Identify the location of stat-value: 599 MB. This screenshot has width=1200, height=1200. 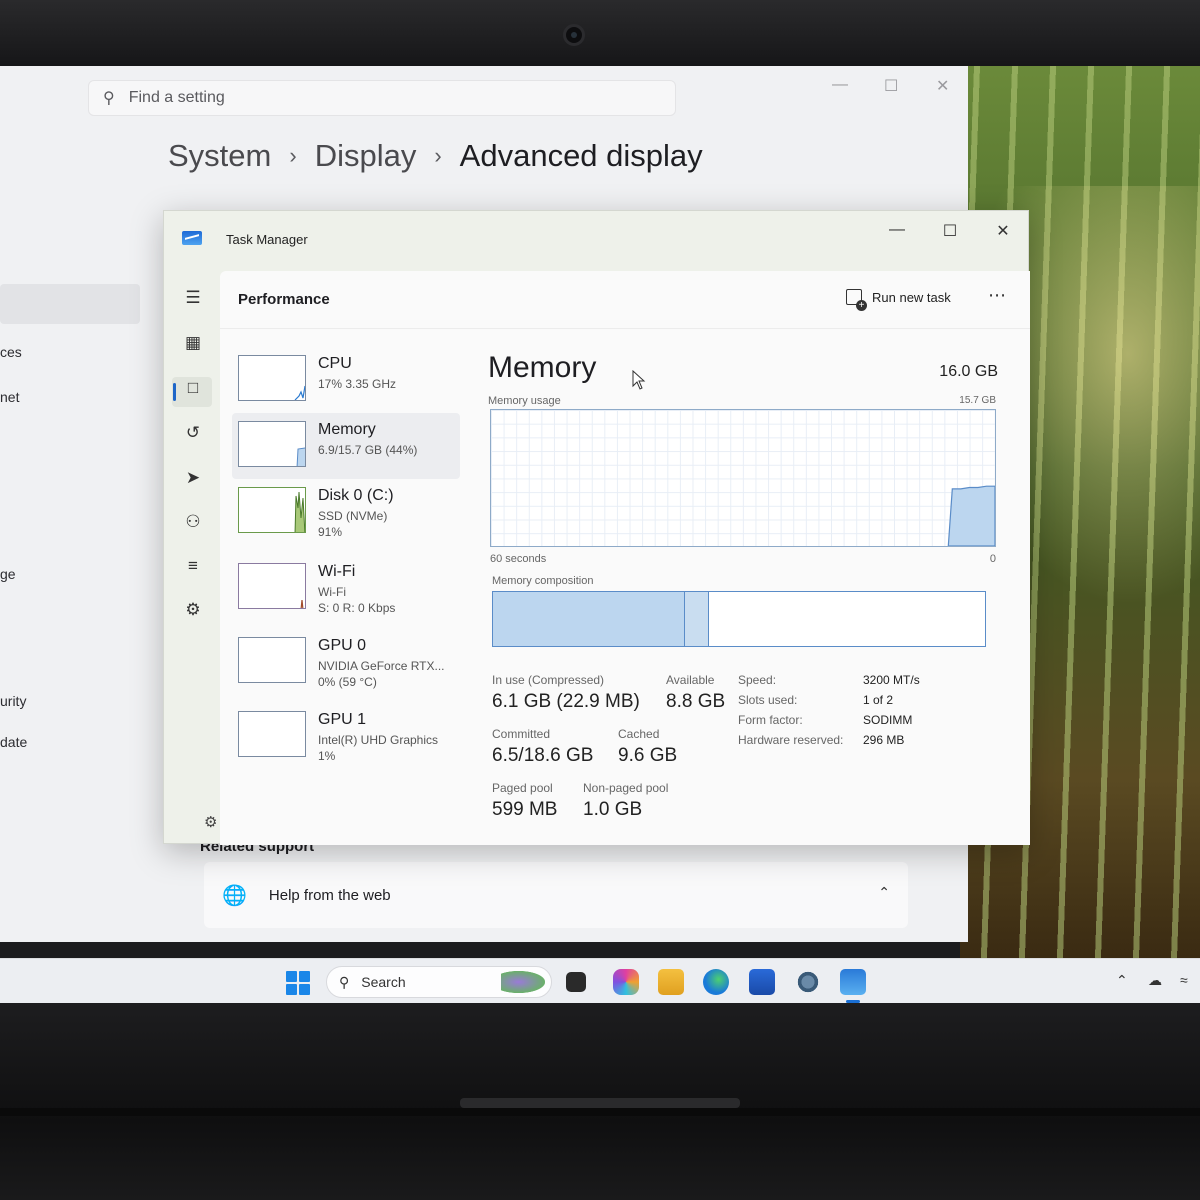
(525, 809).